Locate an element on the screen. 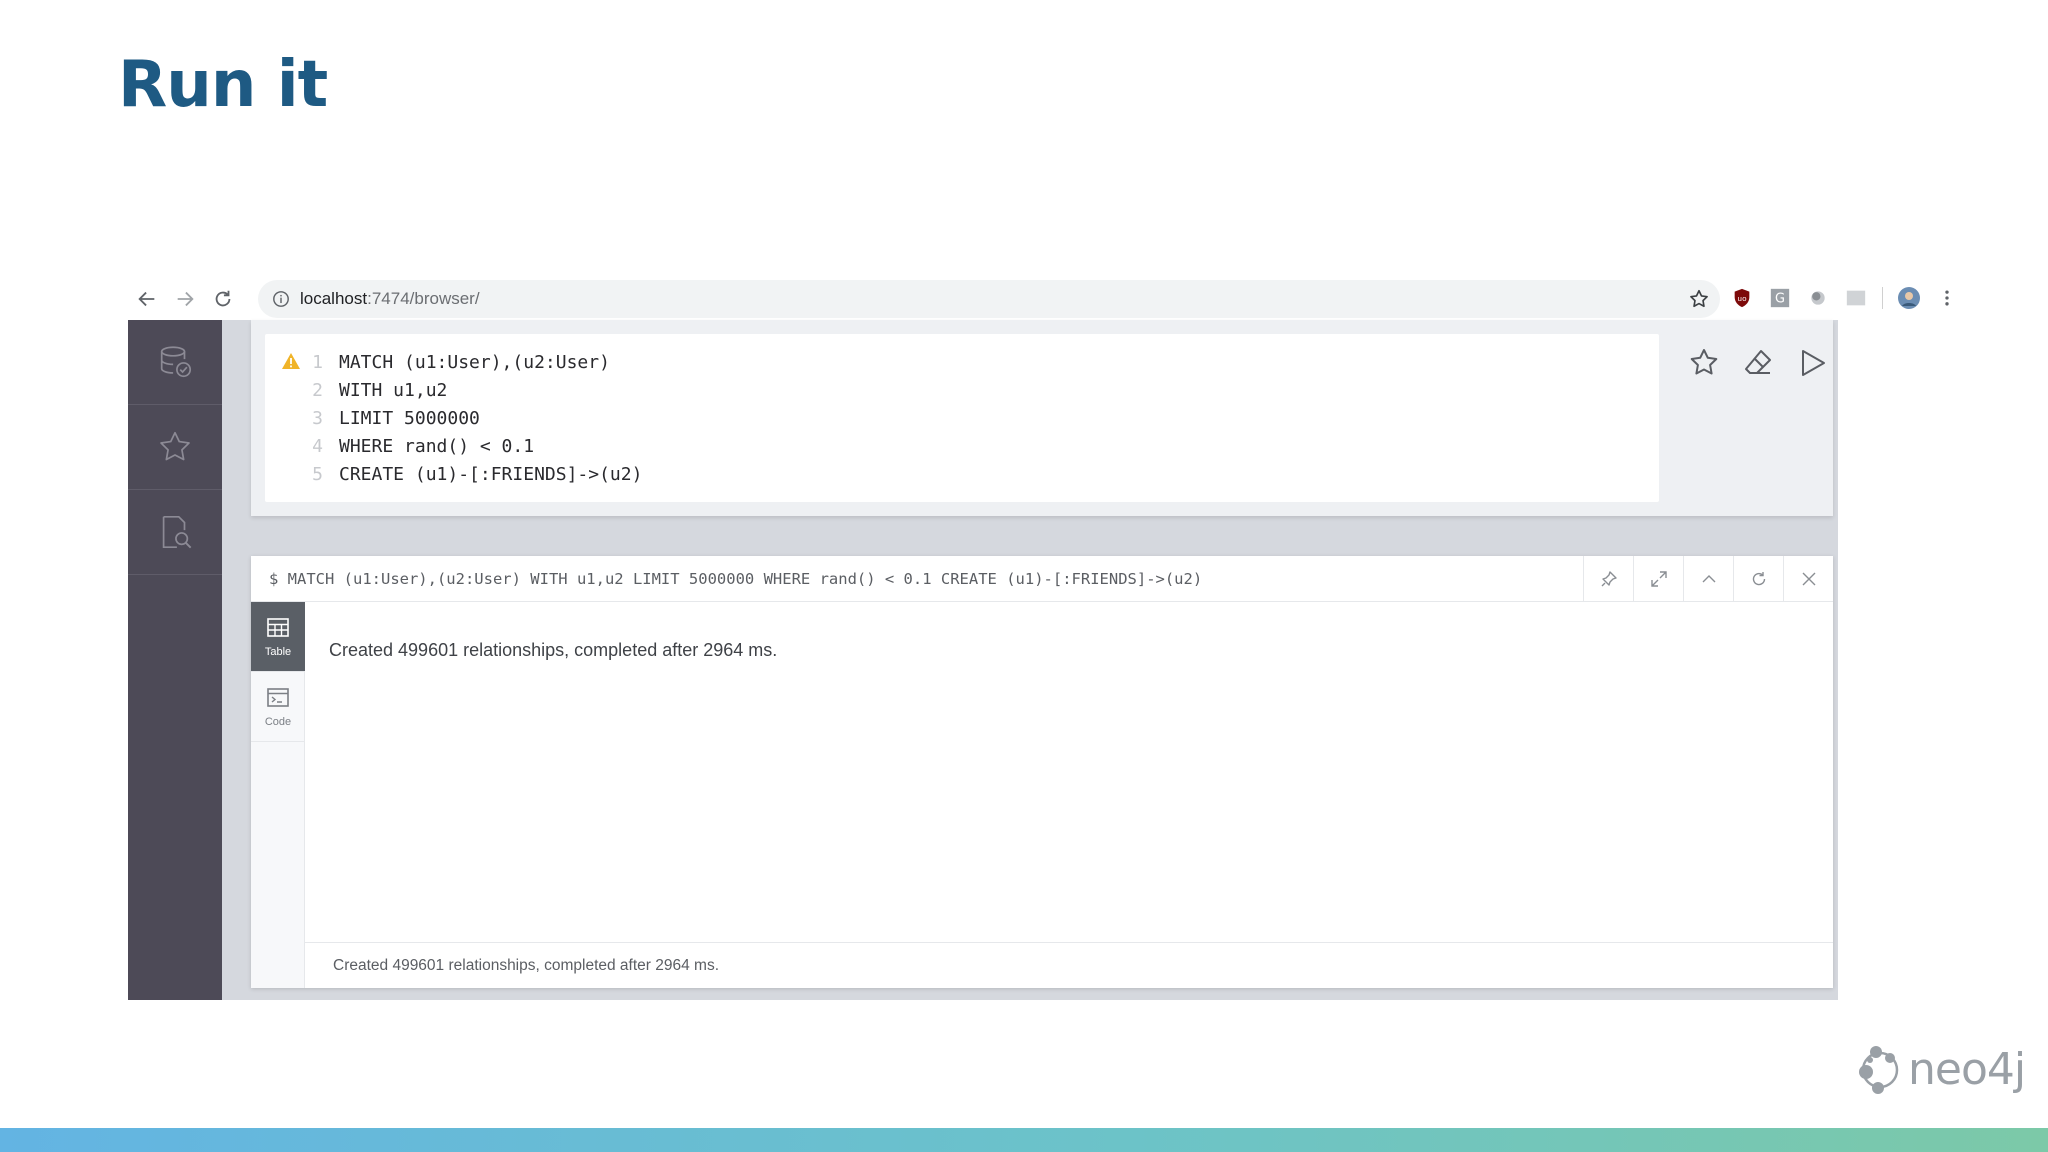 The height and width of the screenshot is (1152, 2048). url-host: localhost is located at coordinates (334, 298).